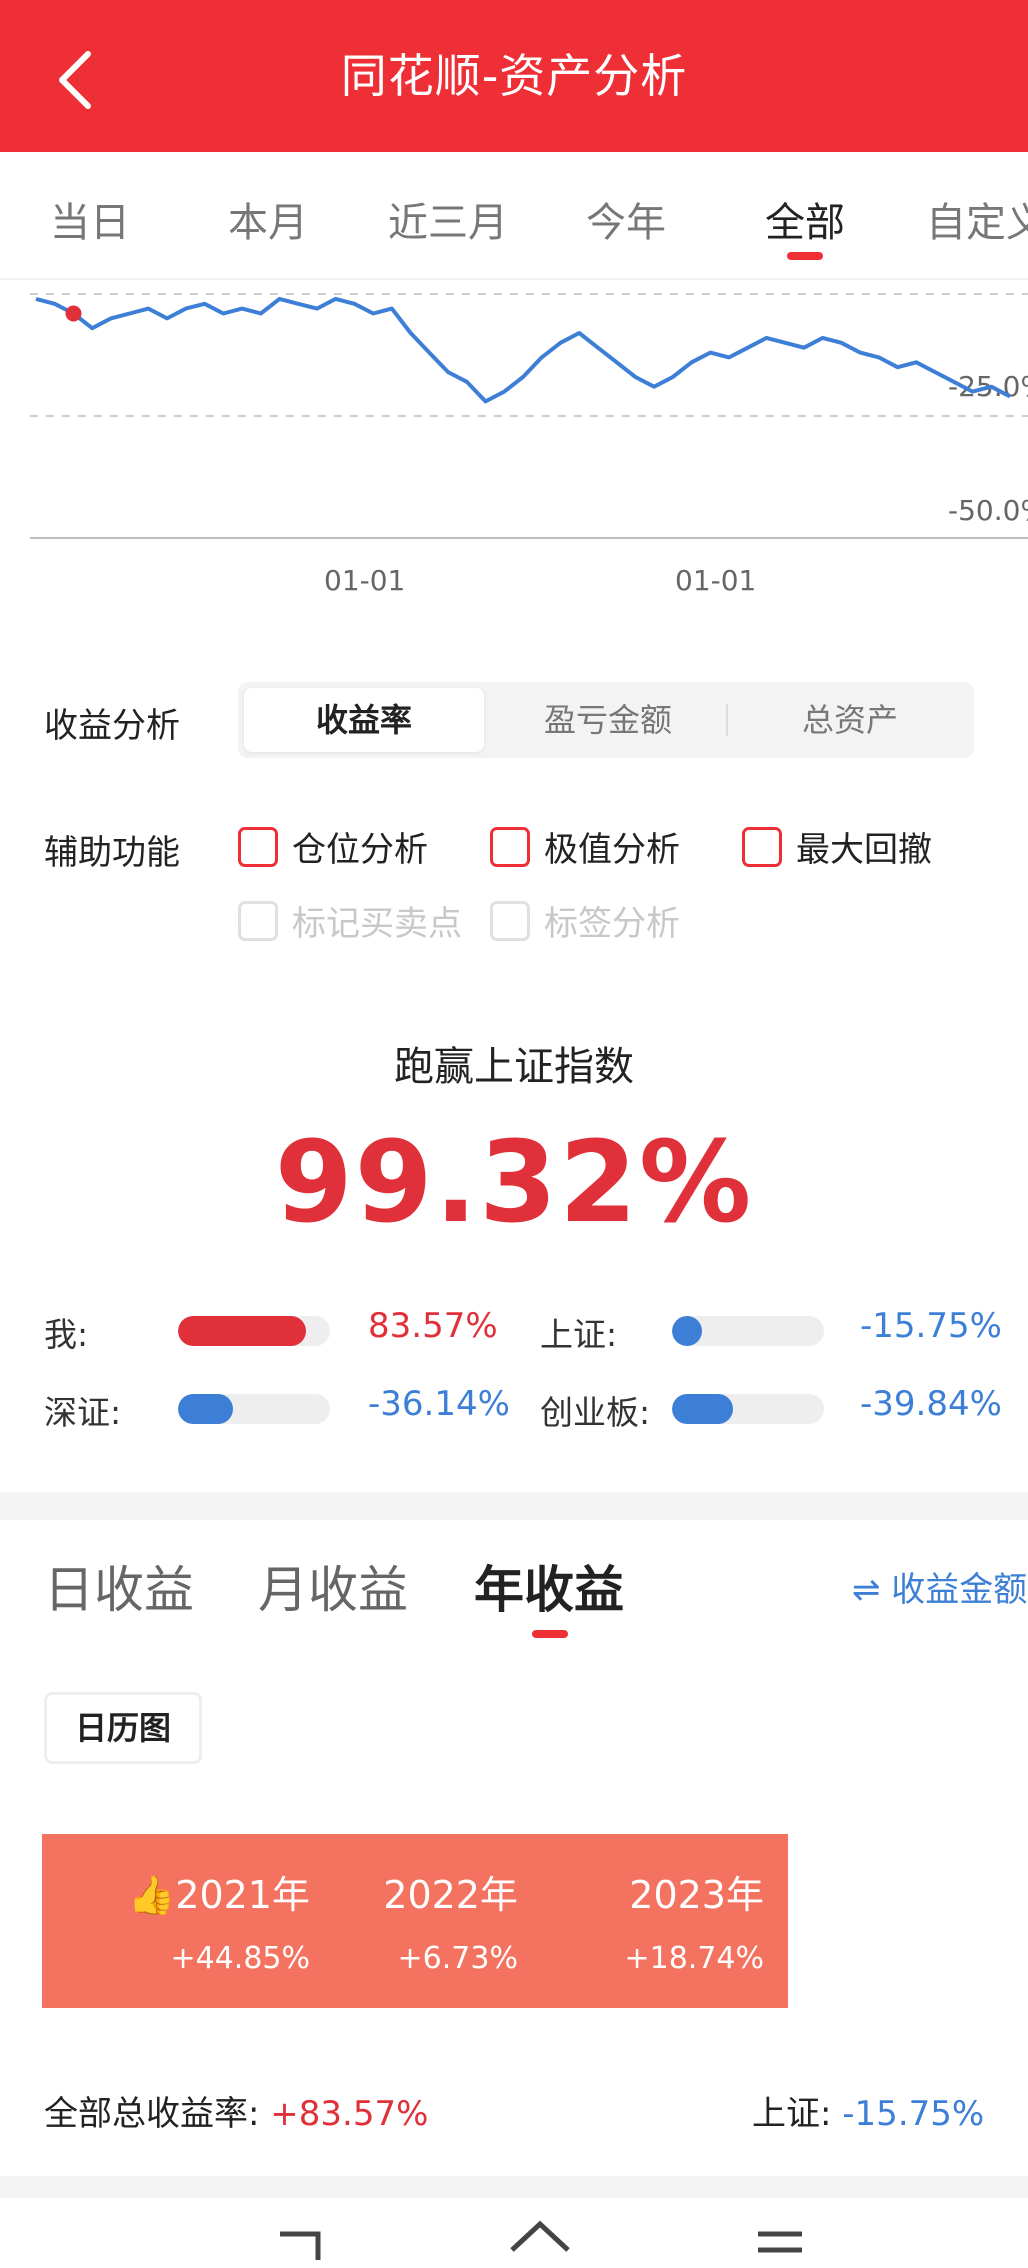  Describe the element at coordinates (748, 1409) in the screenshot. I see `compare-bar-cyb` at that location.